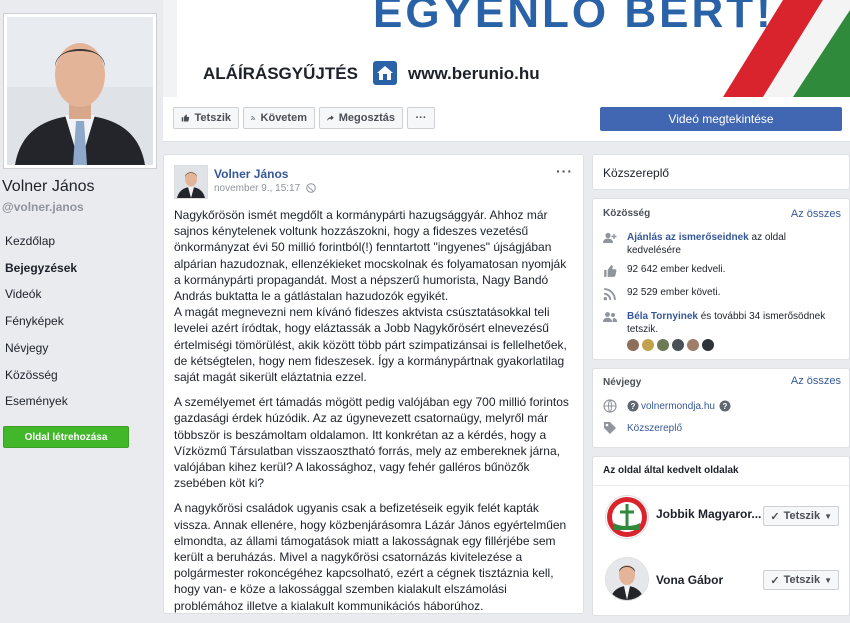 The width and height of the screenshot is (850, 623). What do you see at coordinates (627, 517) in the screenshot?
I see `jobbik-logo` at bounding box center [627, 517].